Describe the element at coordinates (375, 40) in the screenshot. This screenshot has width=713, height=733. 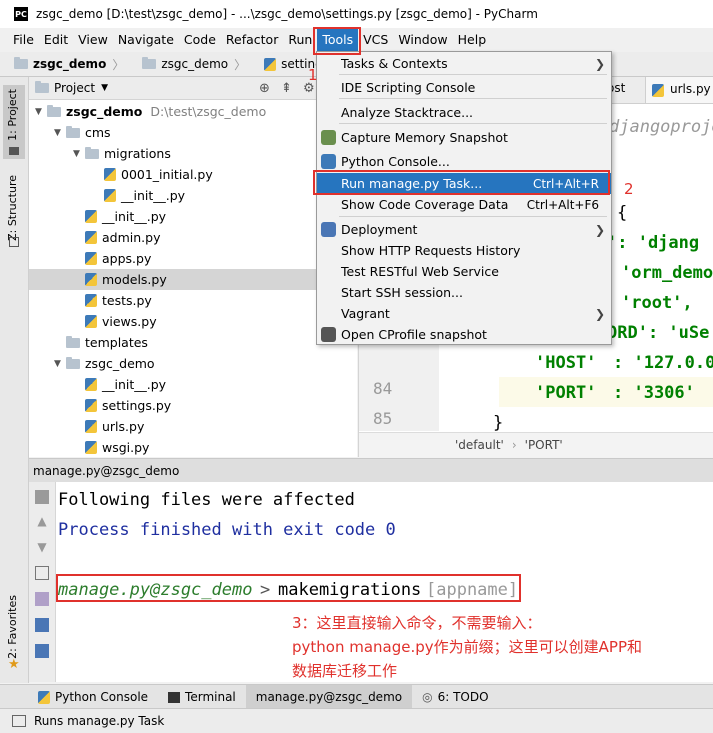
I see `menu-vcs: VCS` at that location.